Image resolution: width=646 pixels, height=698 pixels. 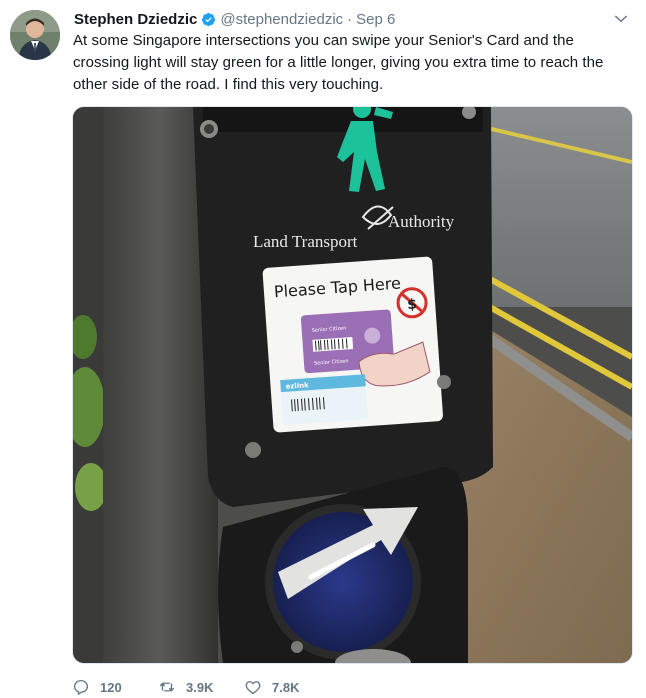 I want to click on like-count: 7.8K, so click(x=286, y=687).